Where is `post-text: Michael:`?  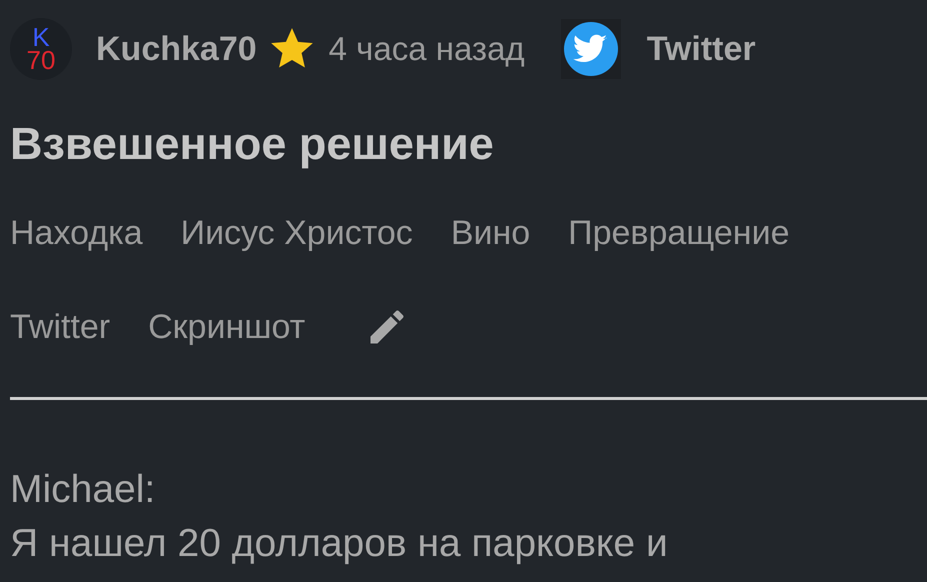 post-text: Michael: is located at coordinates (83, 490).